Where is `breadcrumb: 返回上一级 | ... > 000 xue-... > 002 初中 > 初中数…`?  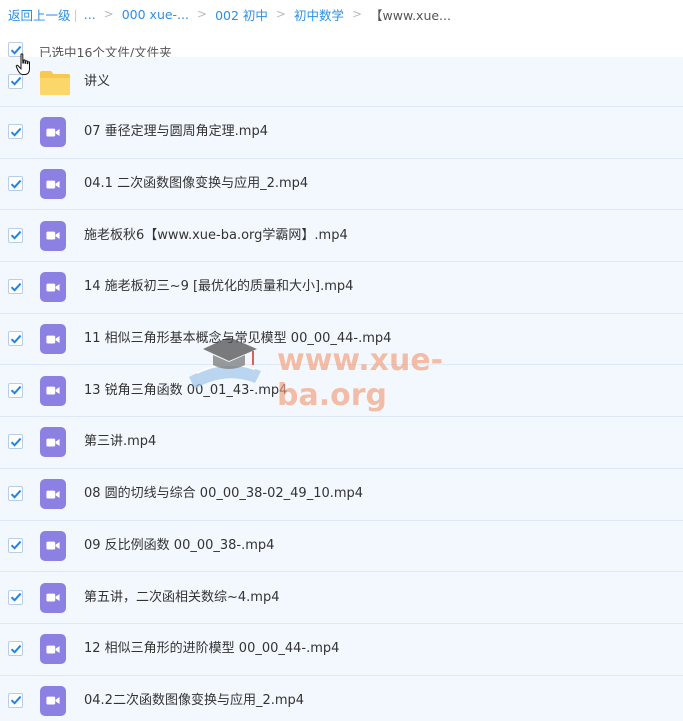
breadcrumb: 返回上一级 | ... > 000 xue-... > 002 初中 > 初中数… is located at coordinates (229, 14).